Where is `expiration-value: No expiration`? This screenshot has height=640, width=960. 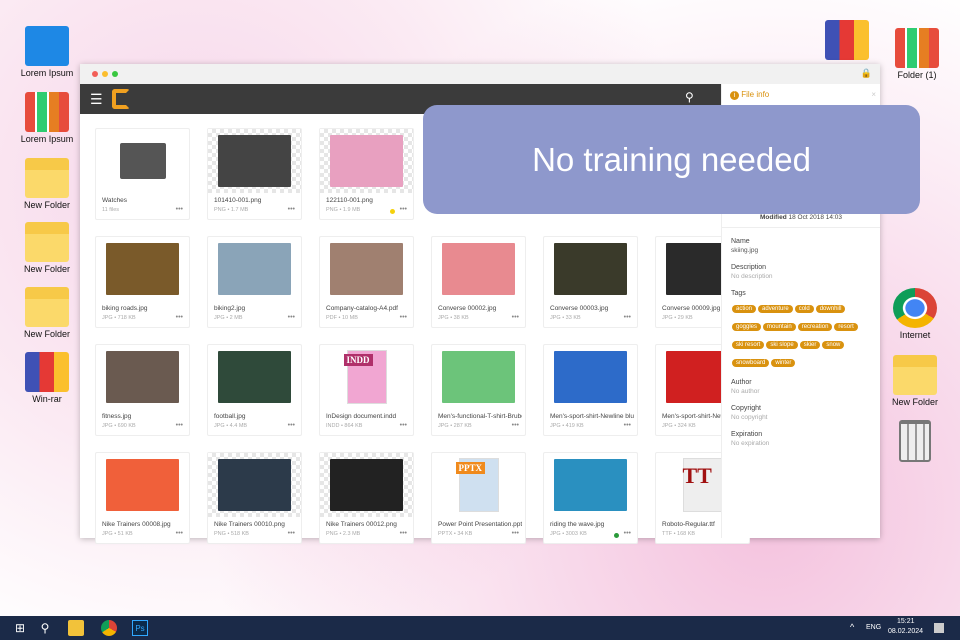 expiration-value: No expiration is located at coordinates (801, 443).